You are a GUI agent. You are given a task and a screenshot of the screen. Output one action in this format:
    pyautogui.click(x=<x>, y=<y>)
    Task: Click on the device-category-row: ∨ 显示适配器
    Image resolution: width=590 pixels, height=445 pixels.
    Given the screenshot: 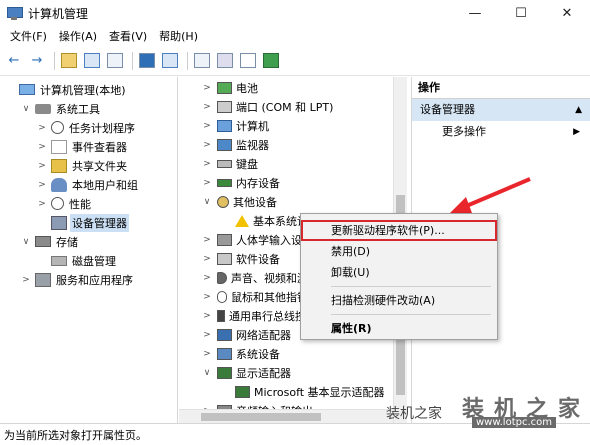 What is the action you would take?
    pyautogui.click(x=246, y=373)
    